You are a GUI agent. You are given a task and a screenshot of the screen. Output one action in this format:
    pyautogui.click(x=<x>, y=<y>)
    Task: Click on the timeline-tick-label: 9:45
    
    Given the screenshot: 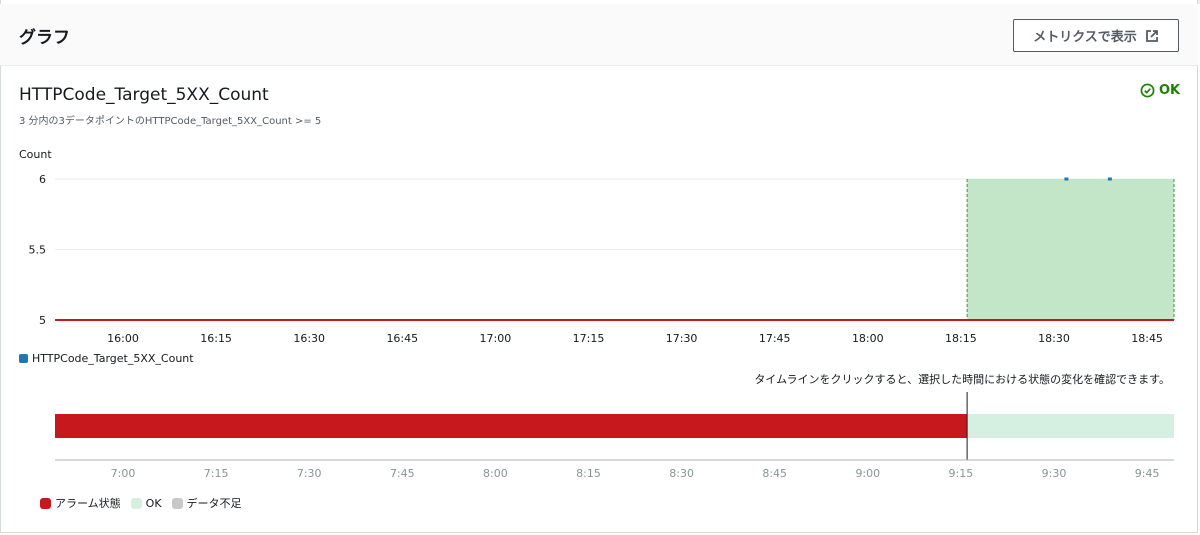 What is the action you would take?
    pyautogui.click(x=1147, y=473)
    